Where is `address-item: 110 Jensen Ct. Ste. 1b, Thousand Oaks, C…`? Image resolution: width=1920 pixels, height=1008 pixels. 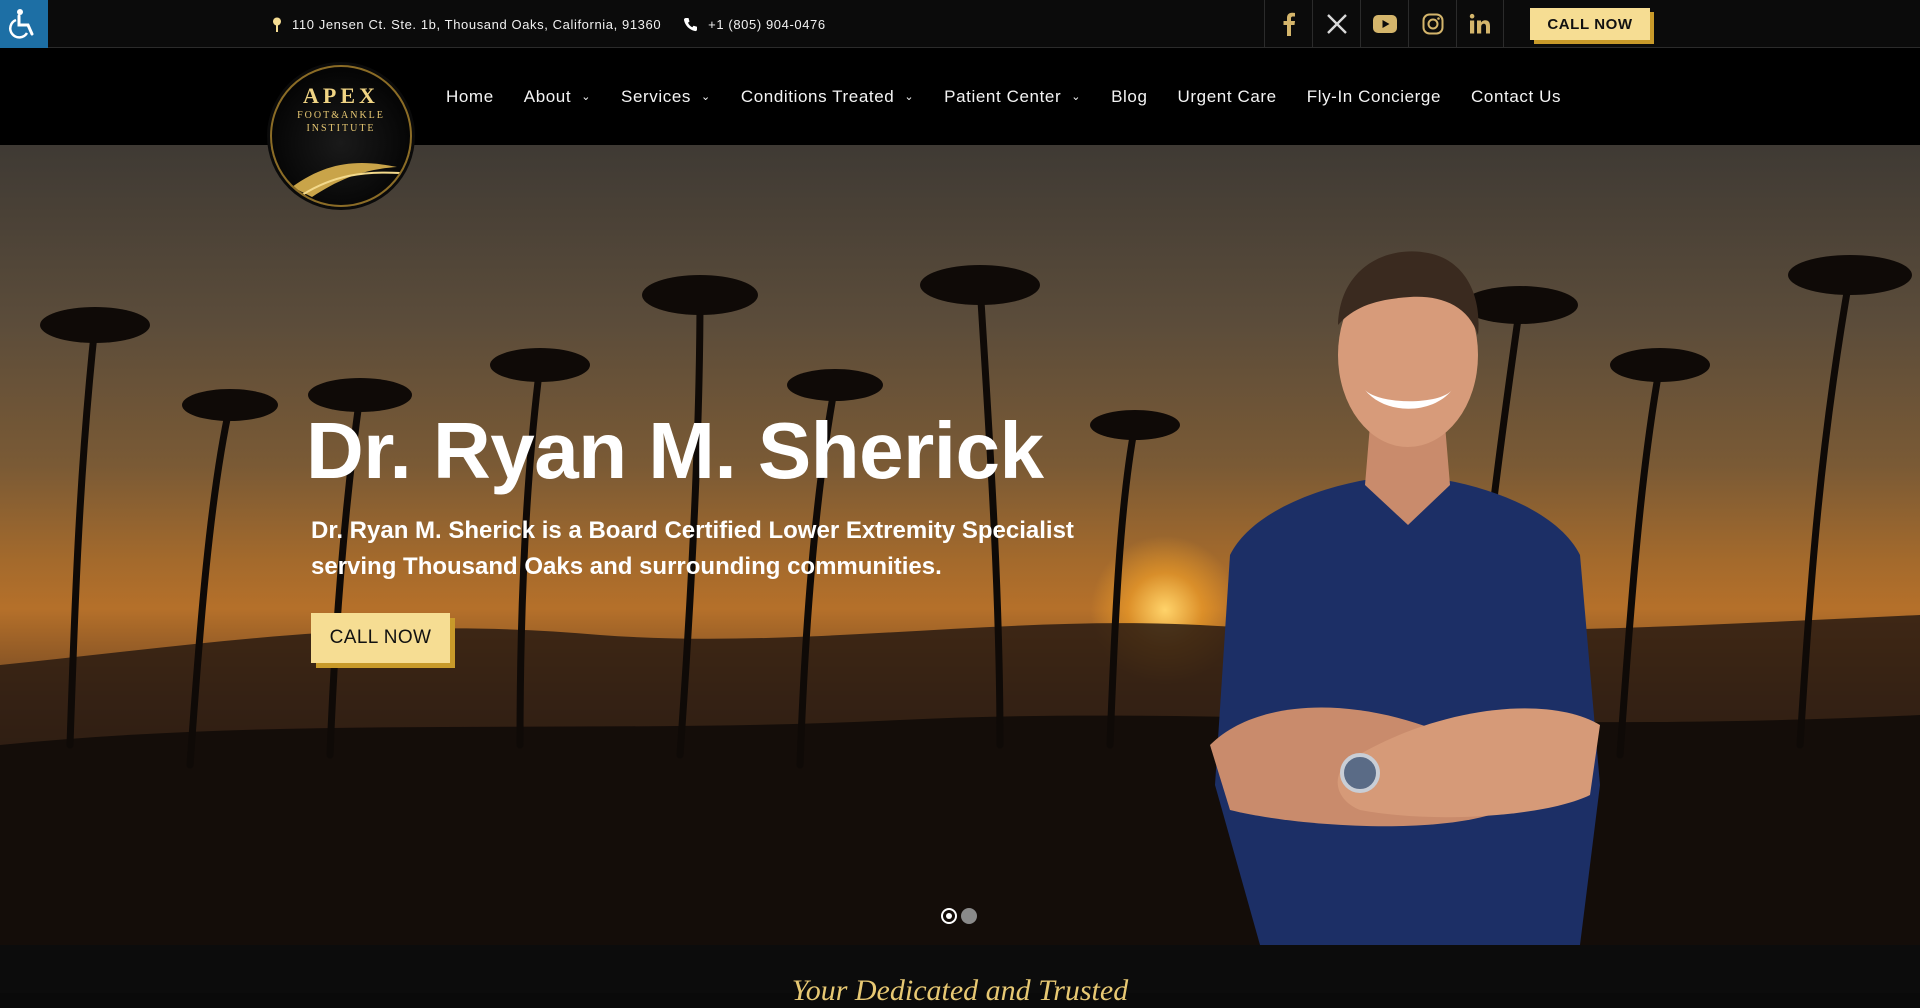 address-item: 110 Jensen Ct. Ste. 1b, Thousand Oaks, C… is located at coordinates (466, 24).